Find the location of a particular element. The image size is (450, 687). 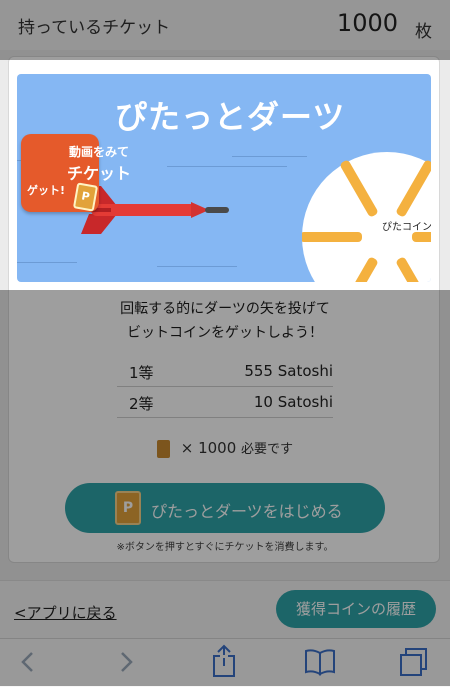

requirement-times: × is located at coordinates (187, 448).